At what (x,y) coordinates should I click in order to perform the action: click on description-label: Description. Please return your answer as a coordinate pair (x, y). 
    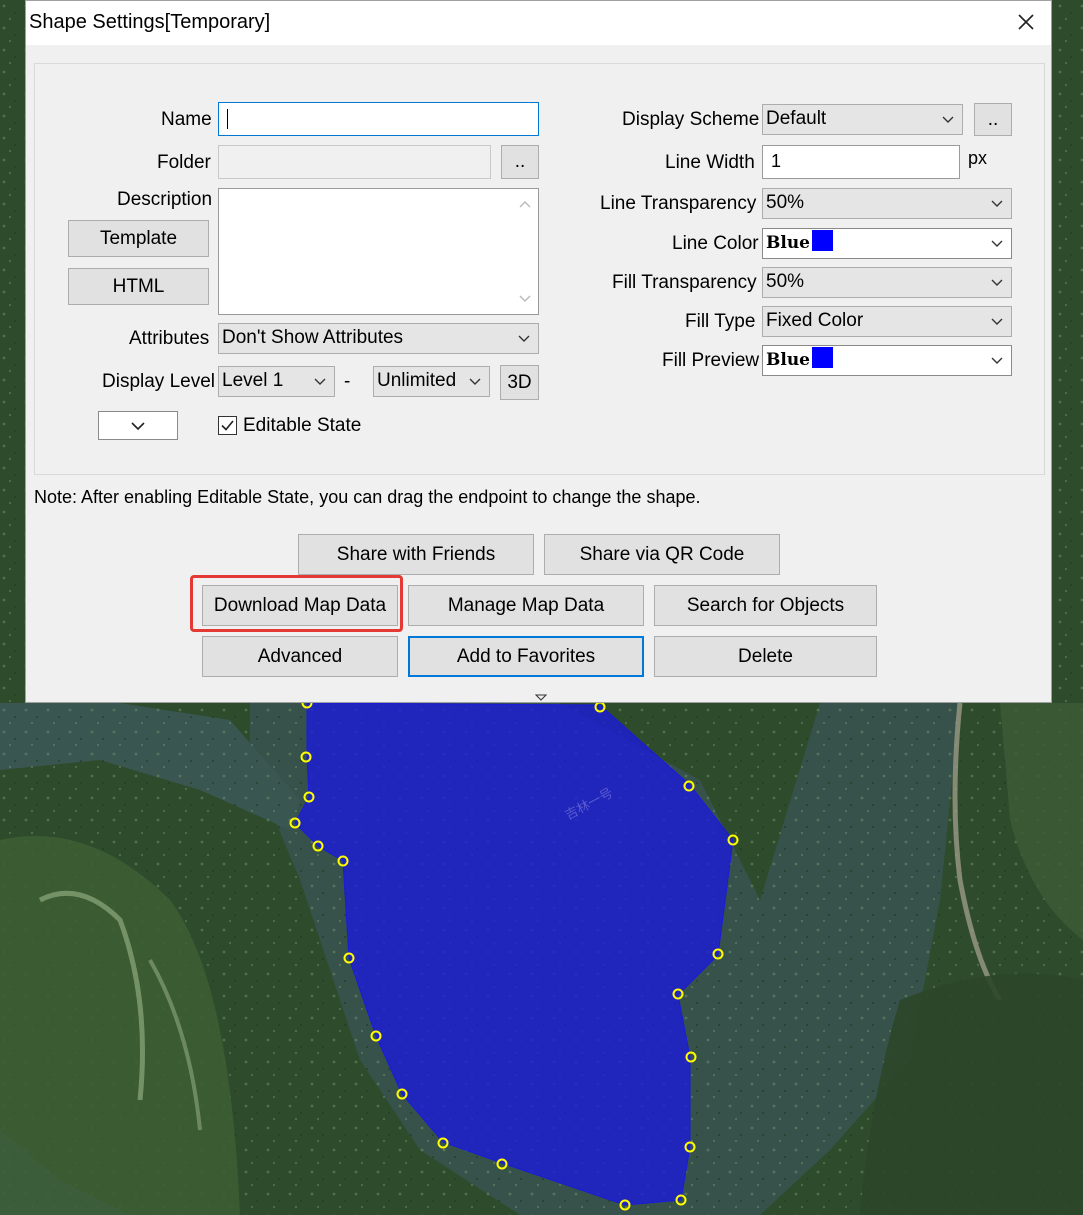
    Looking at the image, I should click on (165, 199).